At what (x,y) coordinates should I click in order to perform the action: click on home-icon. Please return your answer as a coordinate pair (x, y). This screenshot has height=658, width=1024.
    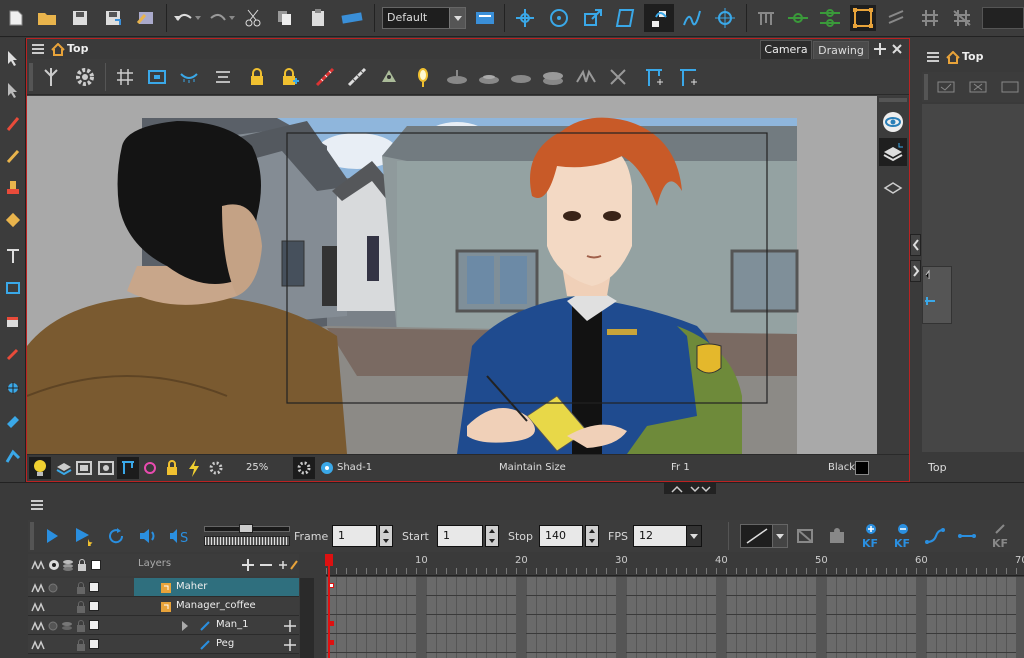
    Looking at the image, I should click on (953, 57).